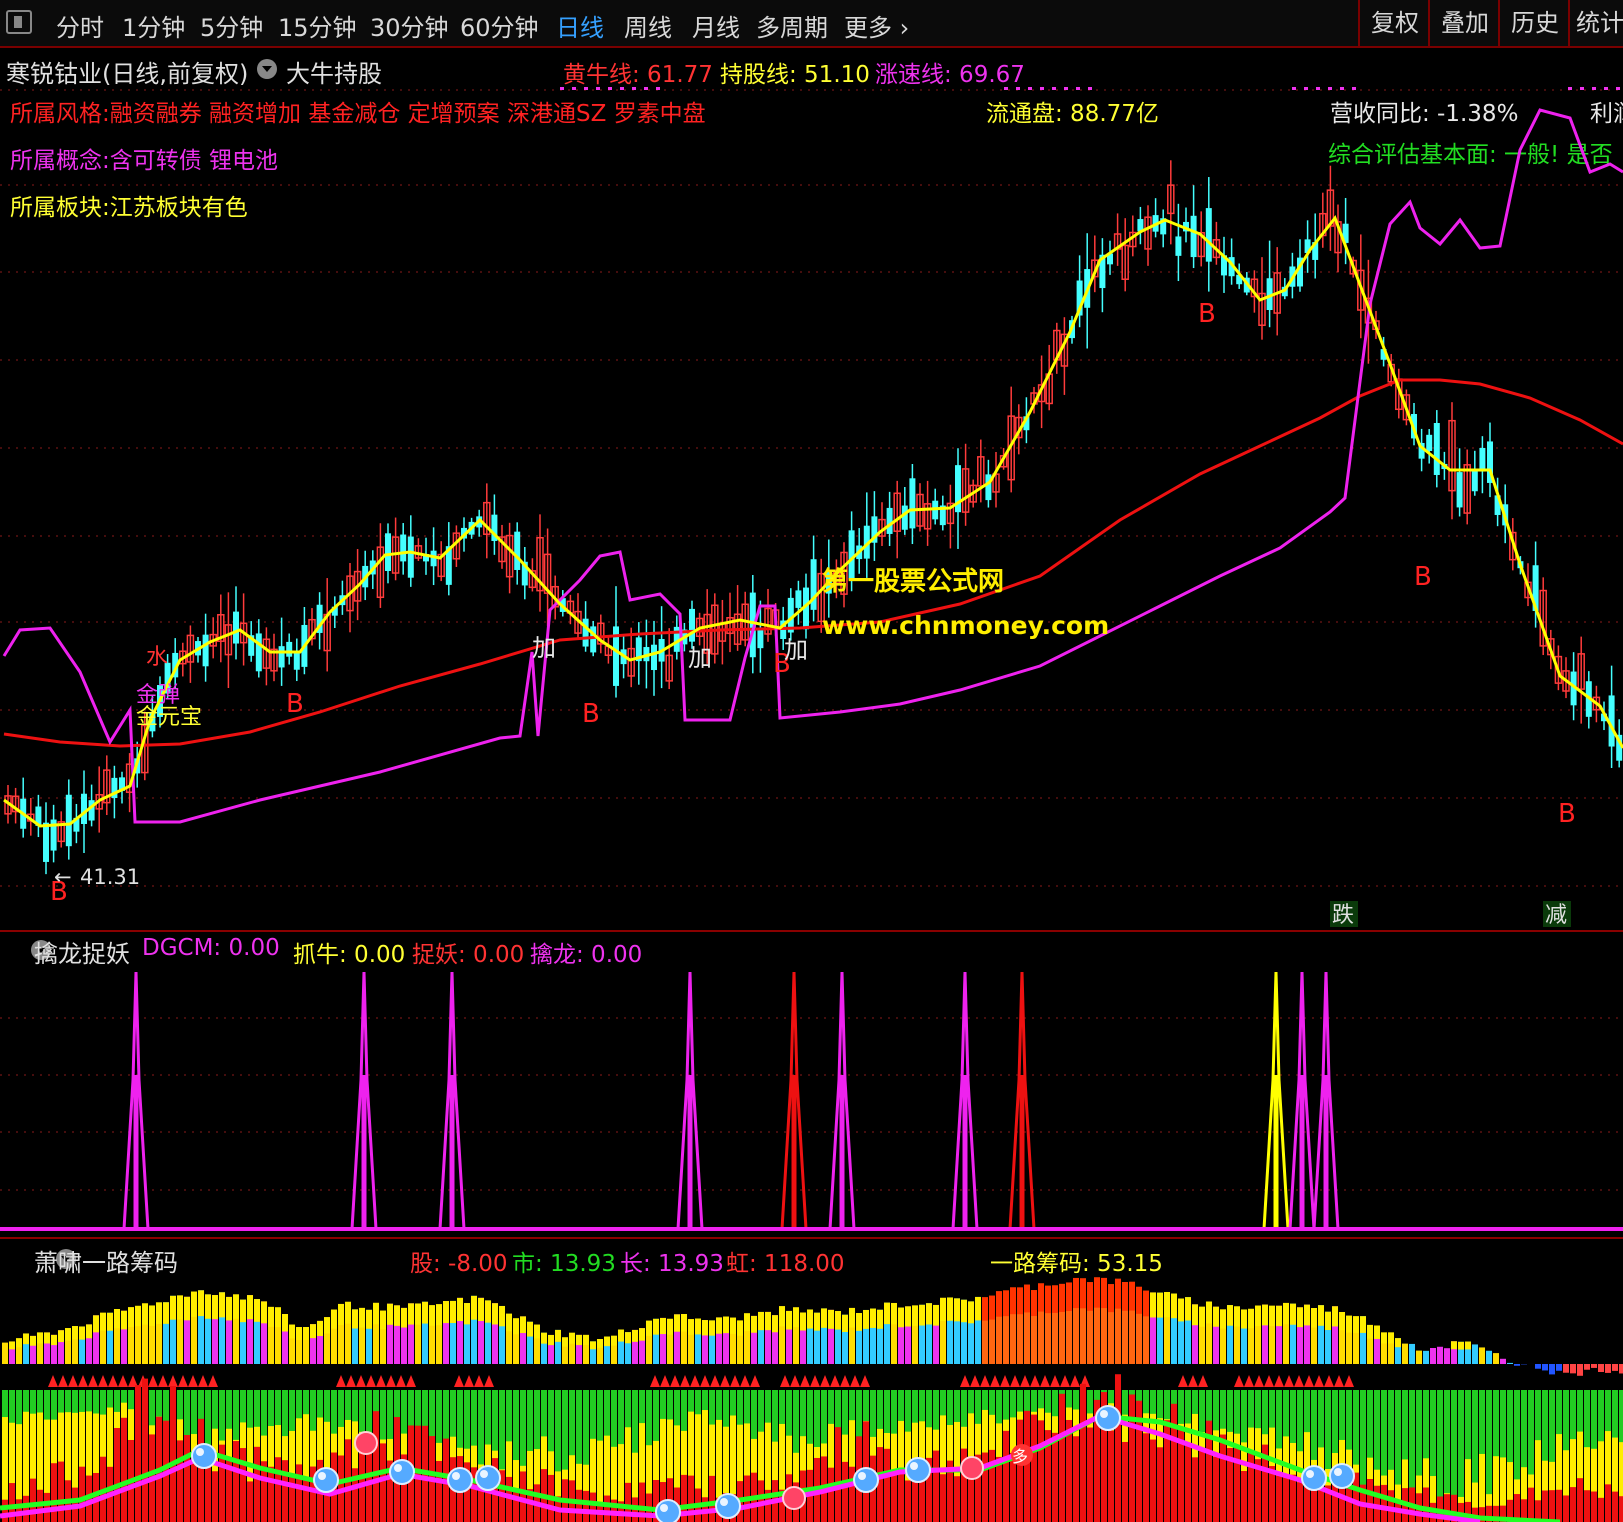 The height and width of the screenshot is (1522, 1623). I want to click on period-tab-2: 5分钟, so click(231, 25).